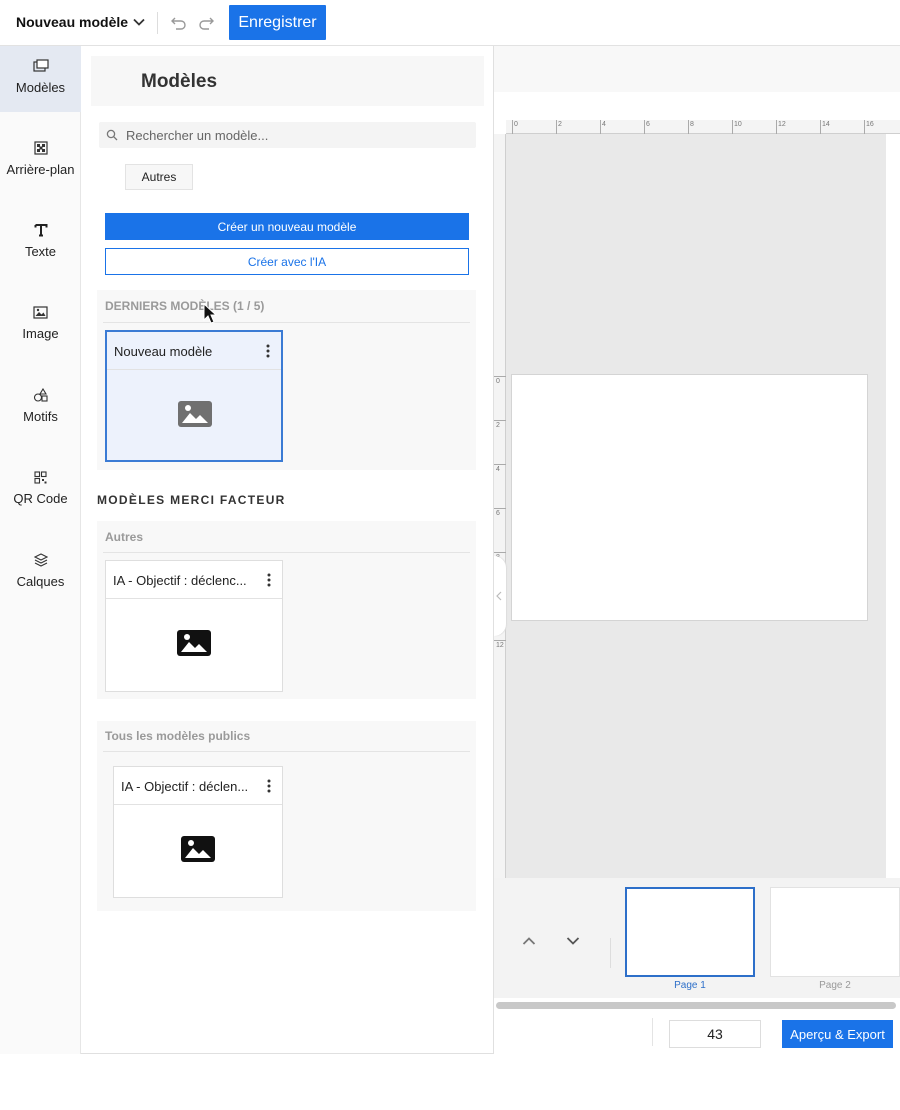  I want to click on ruler-label: 16, so click(870, 124).